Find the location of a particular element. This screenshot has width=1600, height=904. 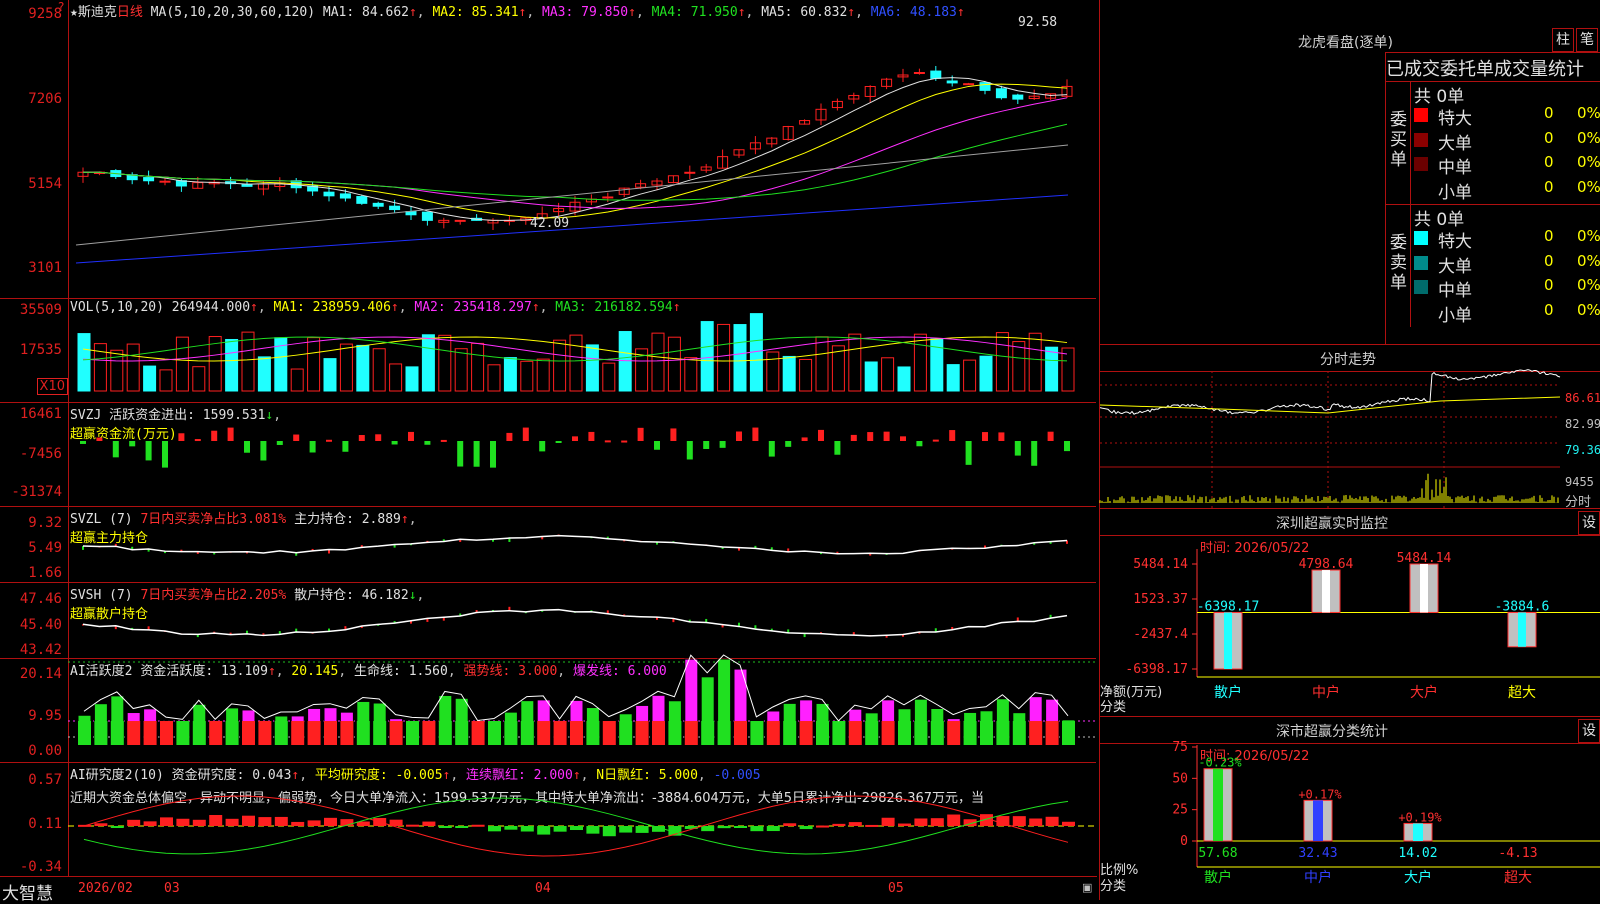

sz-monitor-cat-0: 散户 is located at coordinates (1228, 692).